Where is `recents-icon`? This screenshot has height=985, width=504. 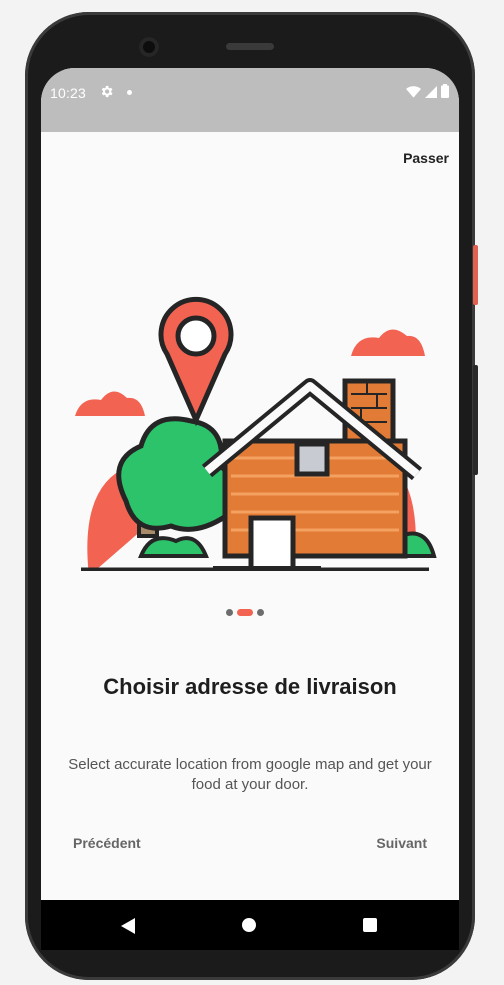
recents-icon is located at coordinates (370, 925).